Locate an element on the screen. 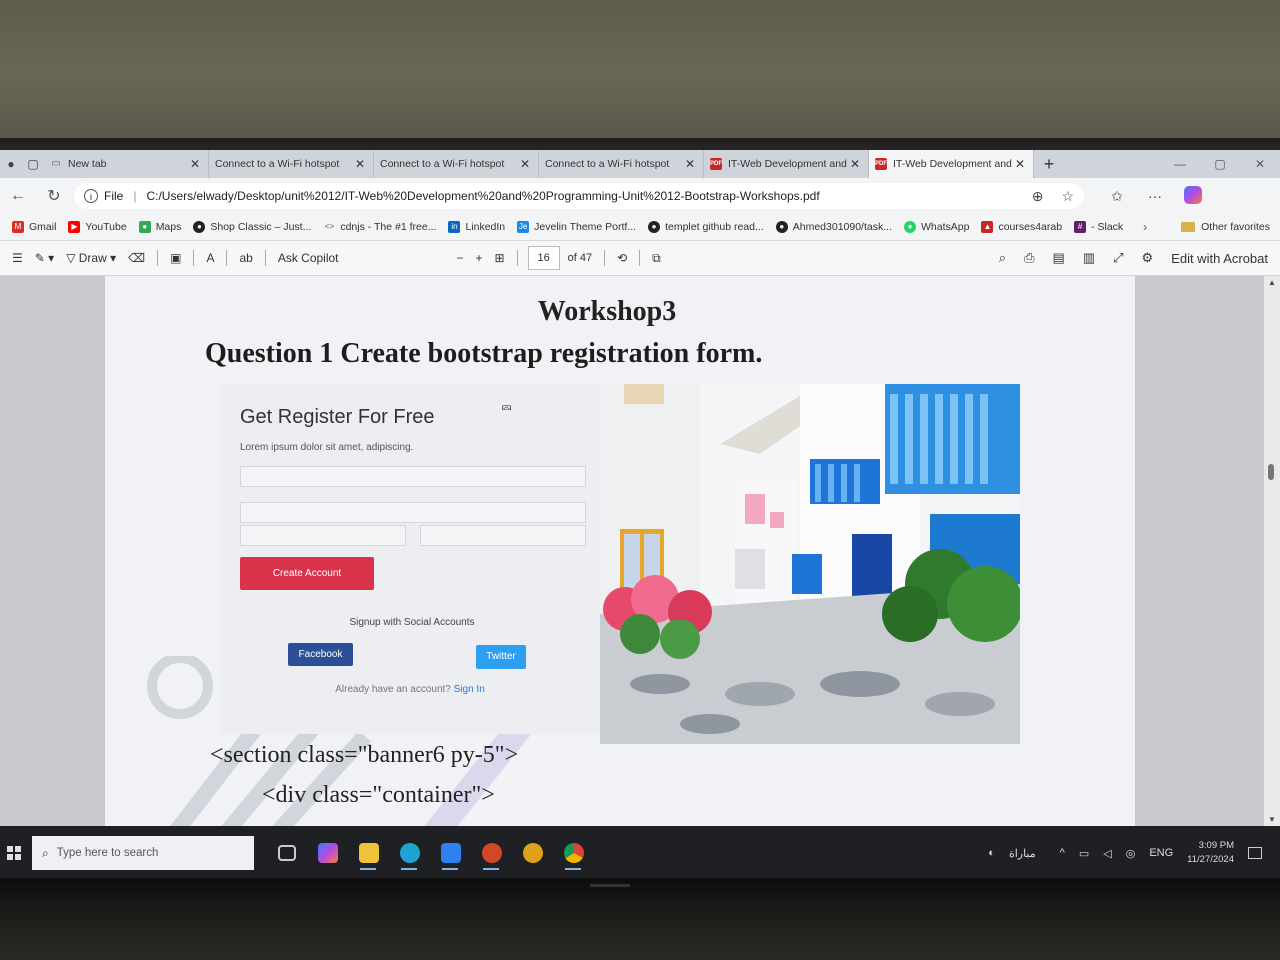 The width and height of the screenshot is (1280, 960). fit-page-icon: ⊞ is located at coordinates (500, 258).